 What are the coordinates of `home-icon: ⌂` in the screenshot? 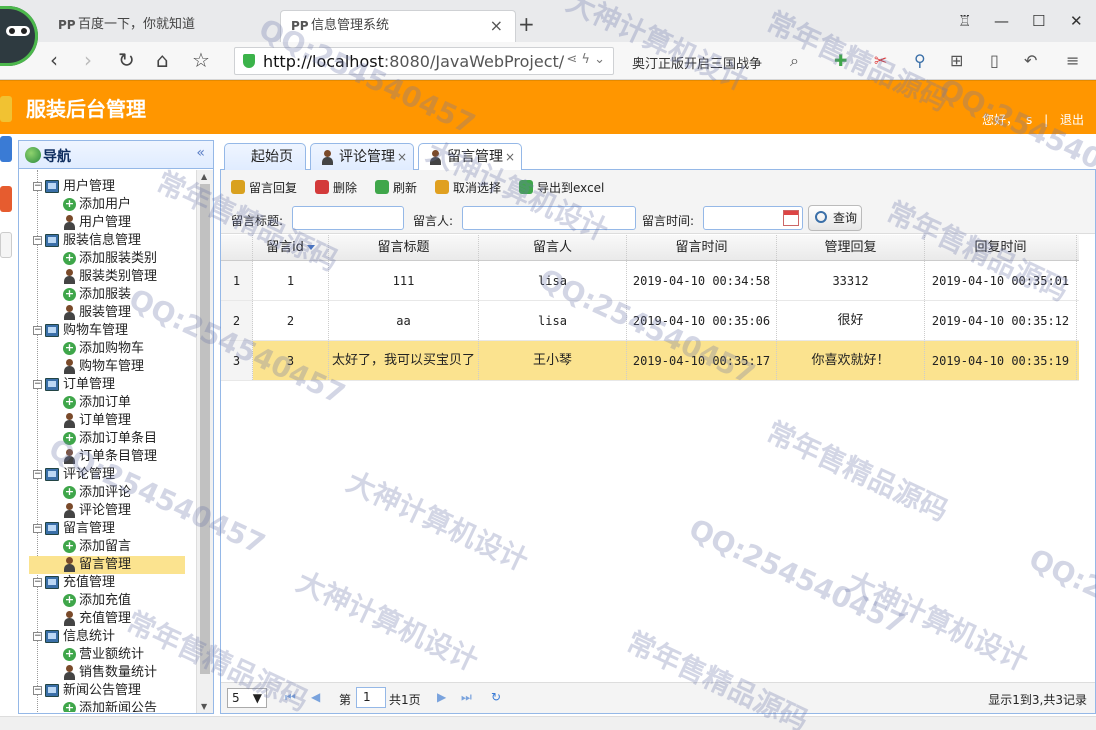 It's located at (162, 60).